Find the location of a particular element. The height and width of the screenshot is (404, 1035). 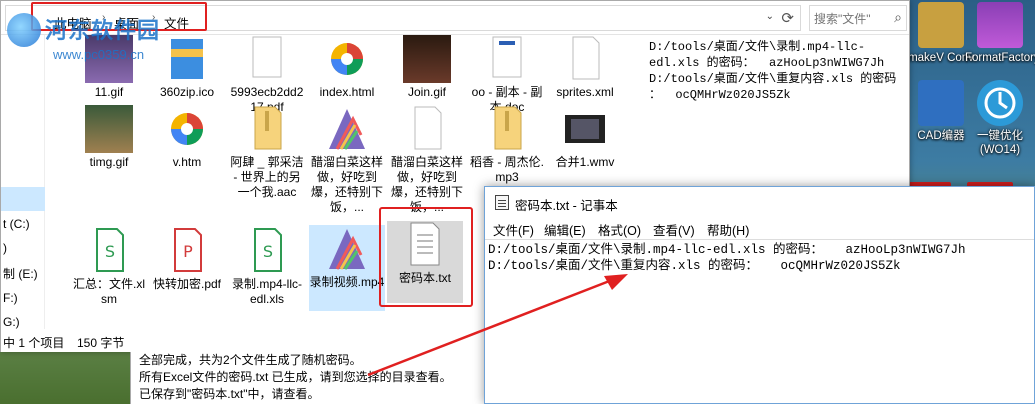

menu-format: 格式(O) is located at coordinates (619, 229).